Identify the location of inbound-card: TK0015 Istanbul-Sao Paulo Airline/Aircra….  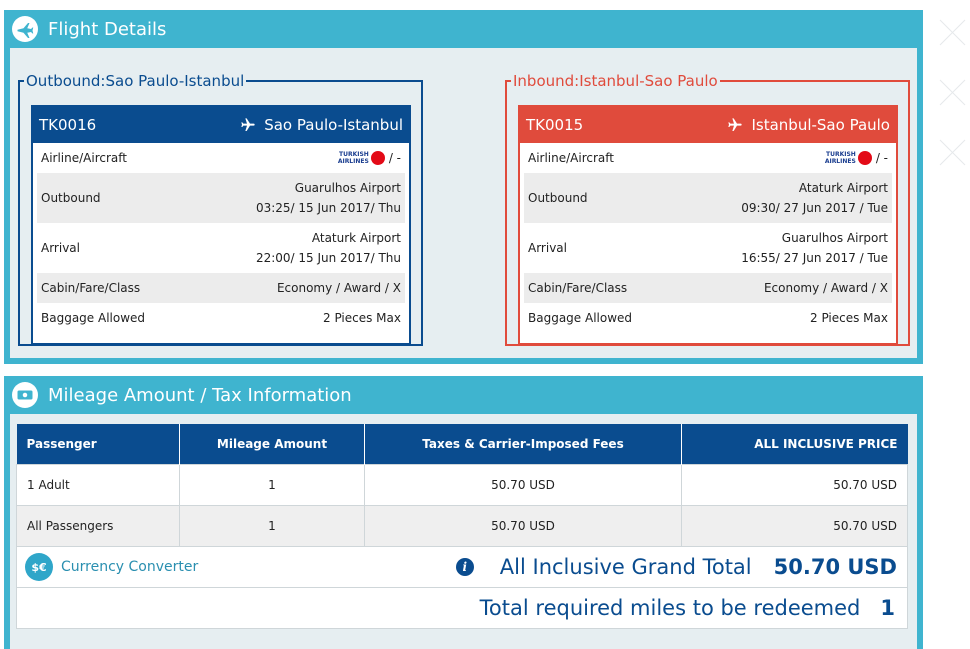
(708, 225).